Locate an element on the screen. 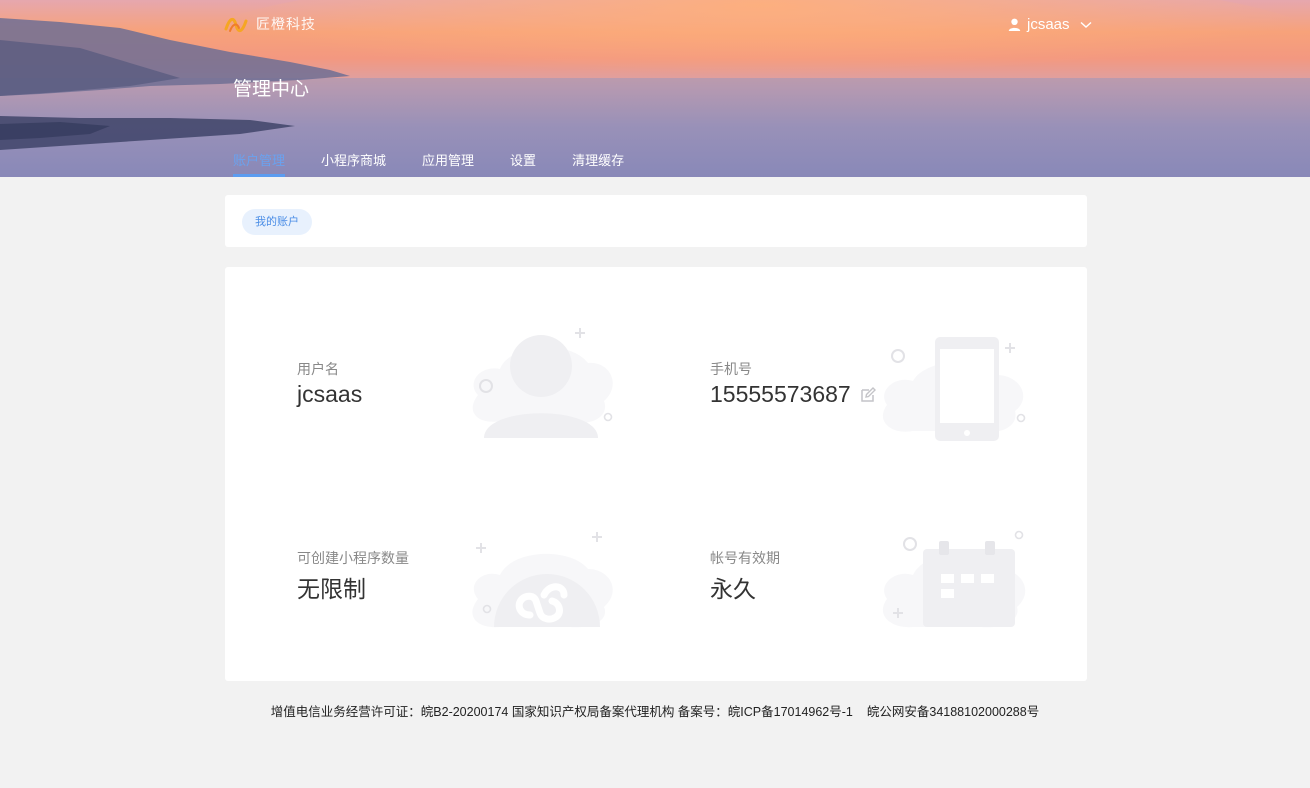  breadcrumb-my-account: 我的账户 is located at coordinates (277, 222).